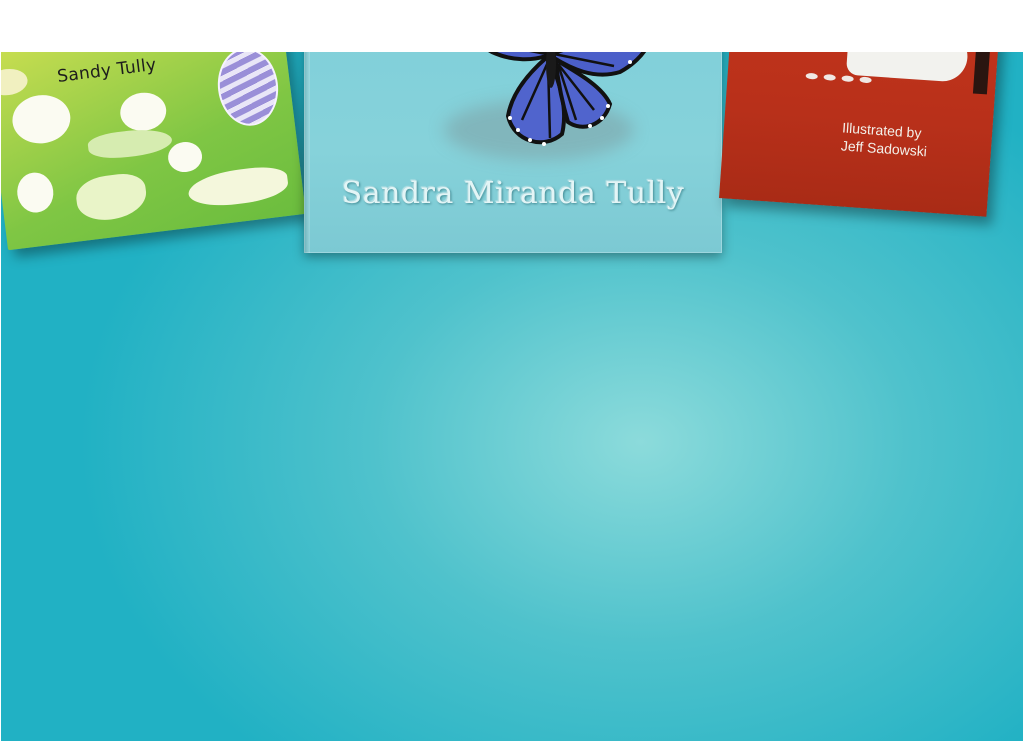  Describe the element at coordinates (513, 152) in the screenshot. I see `book-cover-center: Sandra Miranda Tully` at that location.